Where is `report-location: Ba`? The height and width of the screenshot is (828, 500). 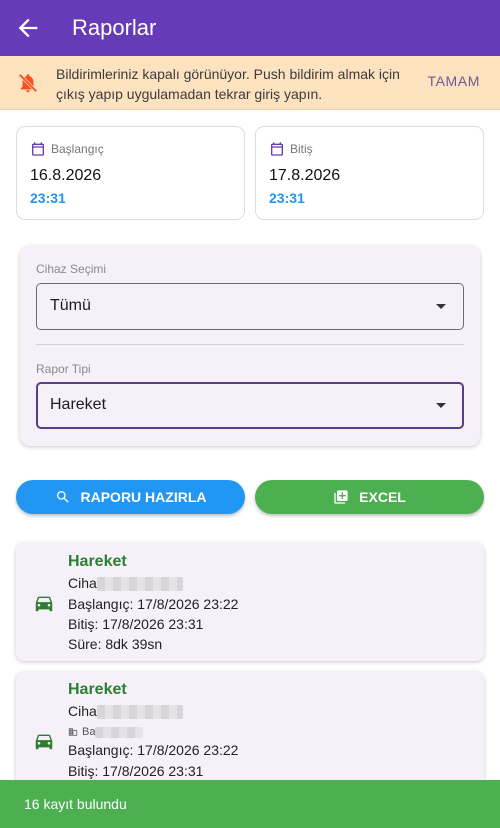
report-location: Ba is located at coordinates (106, 732).